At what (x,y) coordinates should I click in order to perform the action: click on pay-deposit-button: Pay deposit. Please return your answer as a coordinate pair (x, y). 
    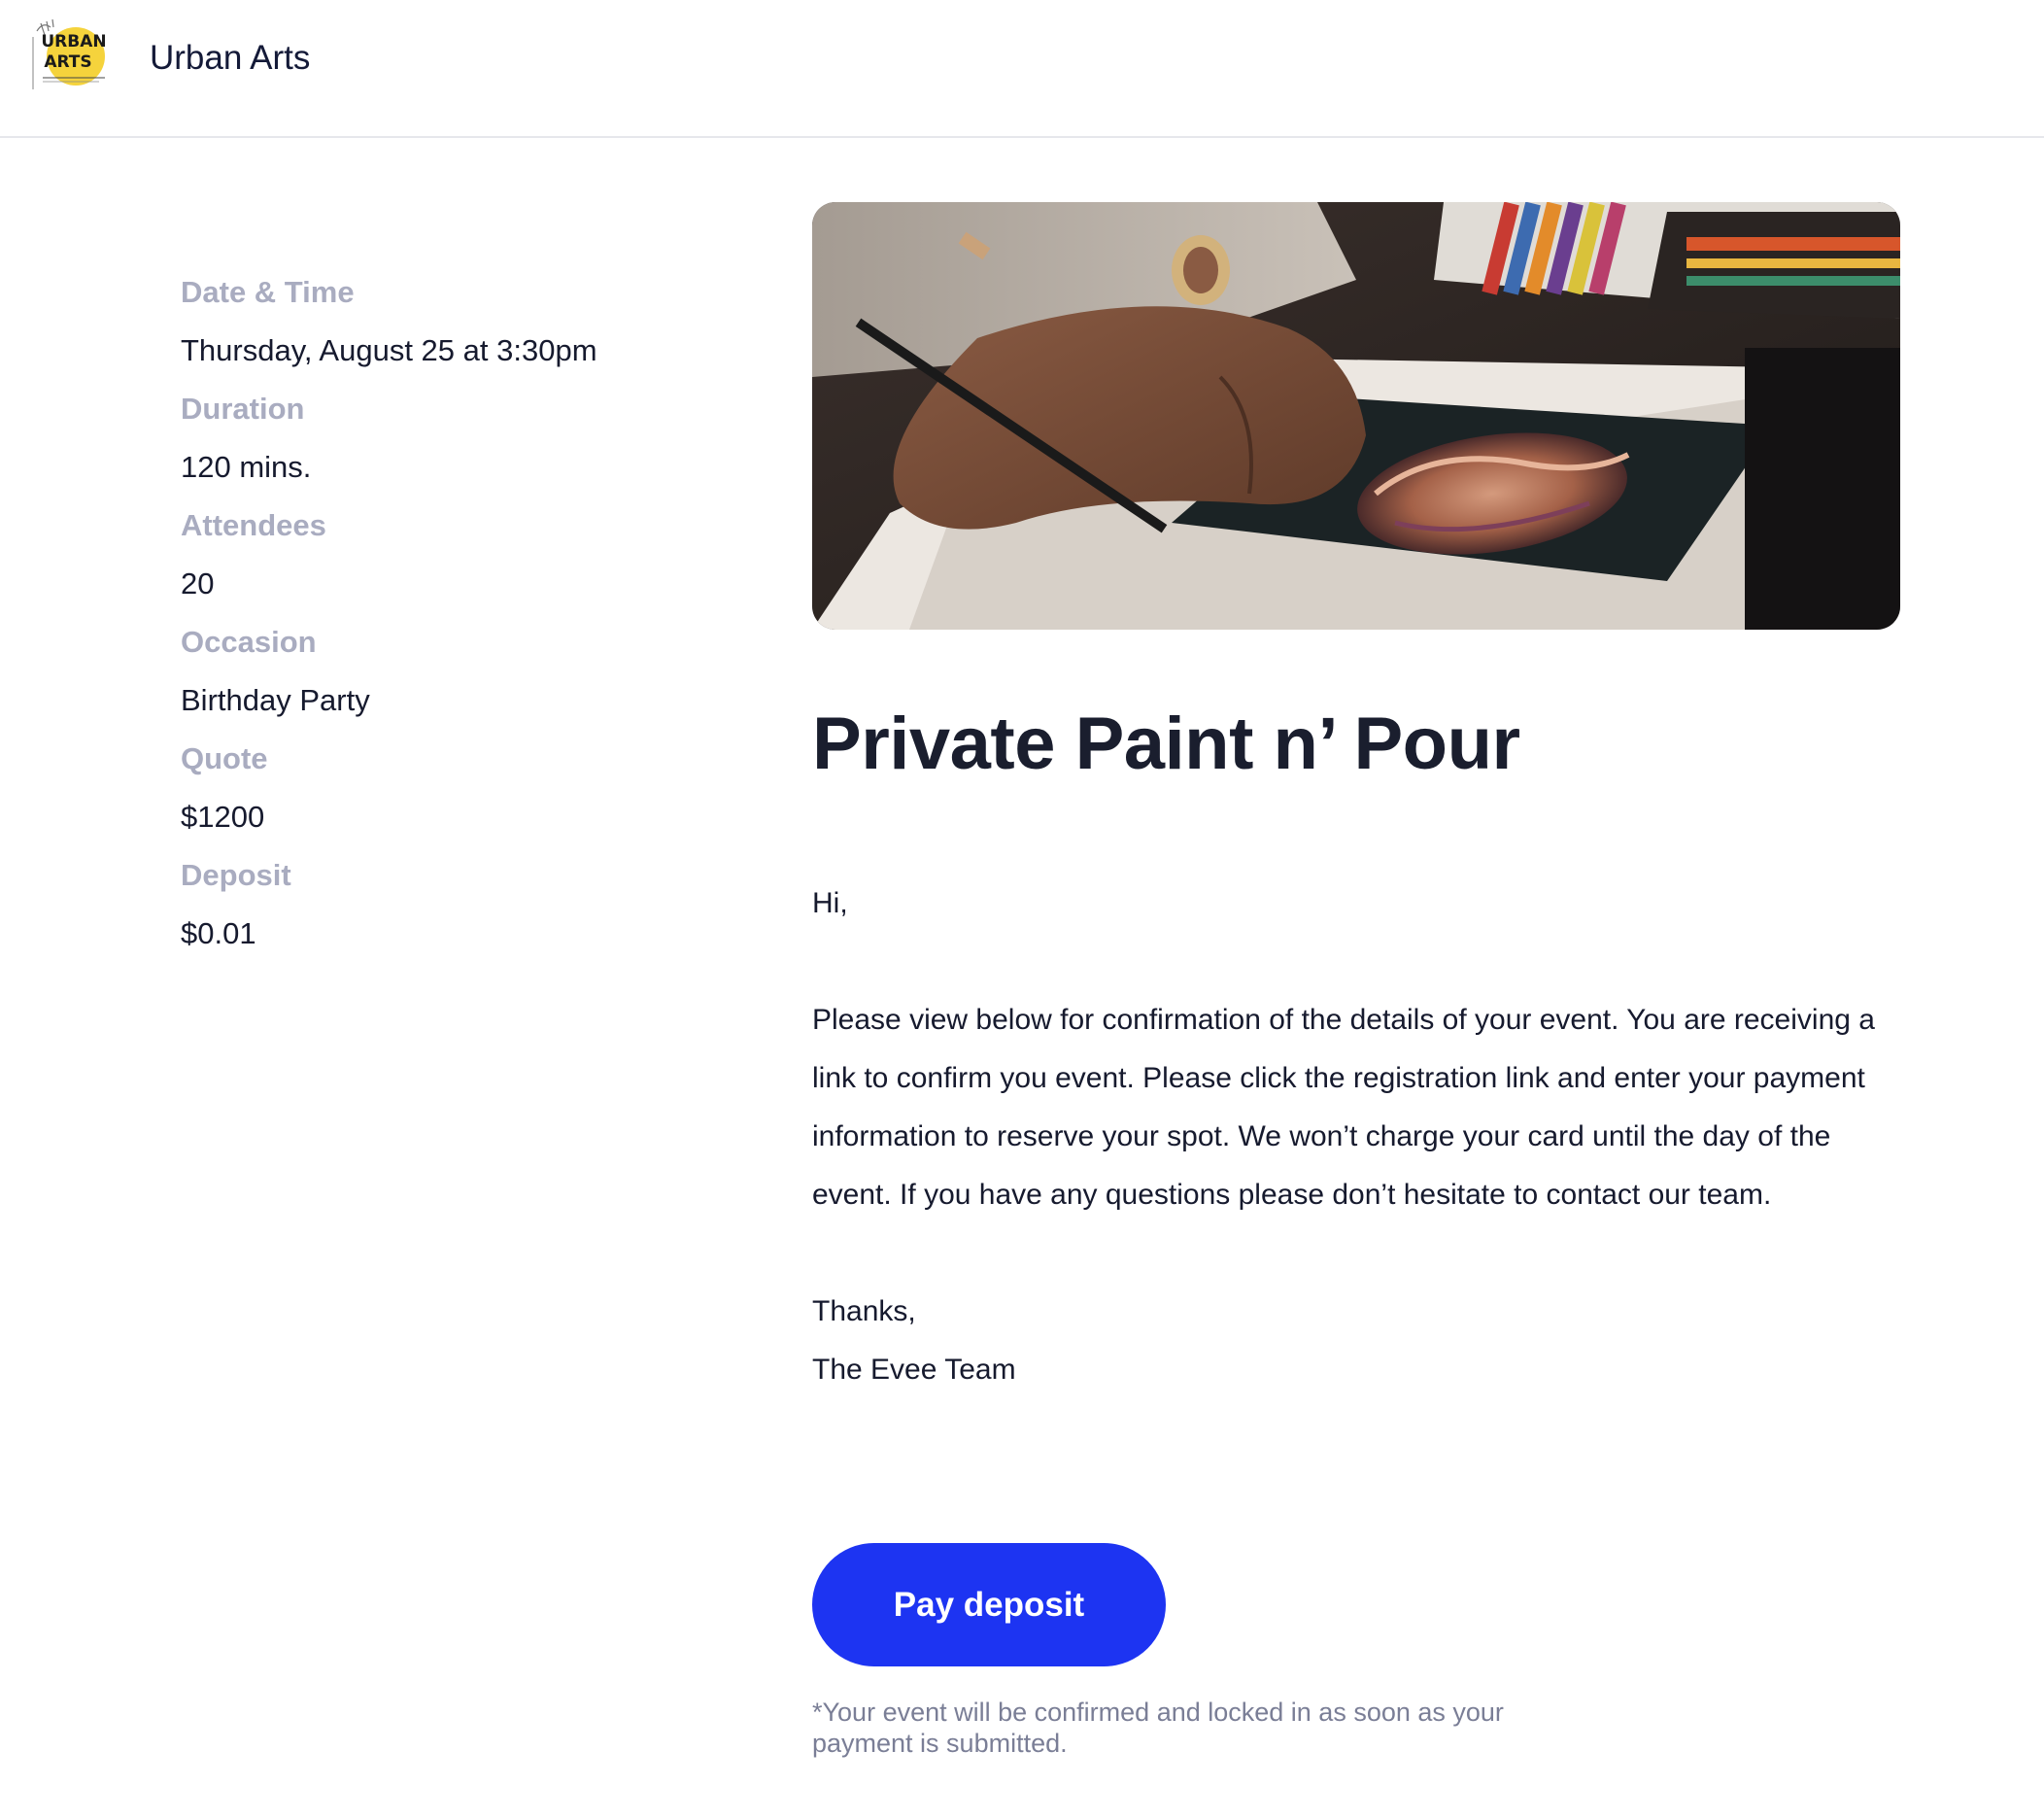
    Looking at the image, I should click on (989, 1604).